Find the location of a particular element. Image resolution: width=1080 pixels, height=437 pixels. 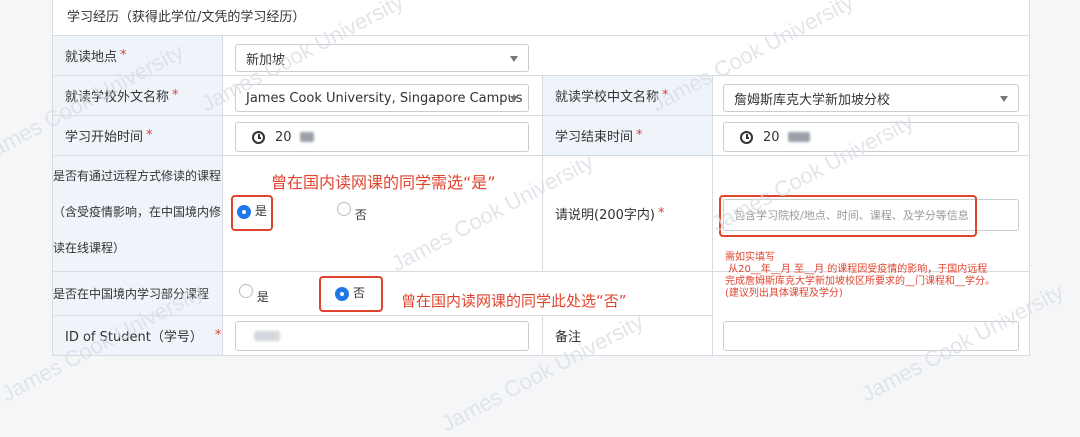

student-id-label-cell: ID of Student（学号） * is located at coordinates (138, 336).